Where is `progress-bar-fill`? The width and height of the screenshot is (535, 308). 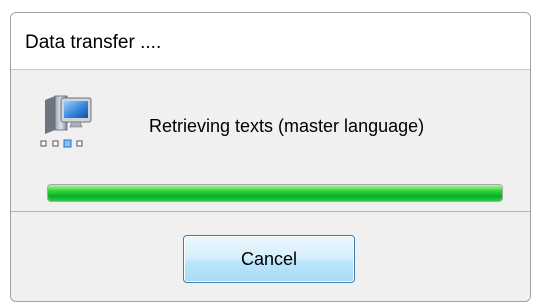
progress-bar-fill is located at coordinates (275, 193).